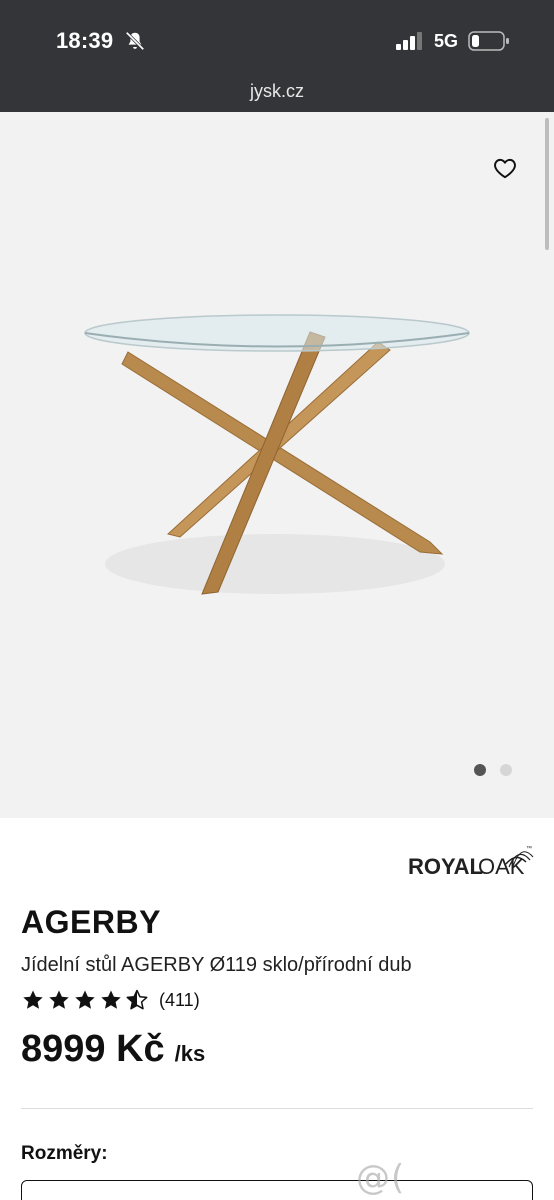 The width and height of the screenshot is (554, 1200). Describe the element at coordinates (135, 41) in the screenshot. I see `bell-slash-icon` at that location.